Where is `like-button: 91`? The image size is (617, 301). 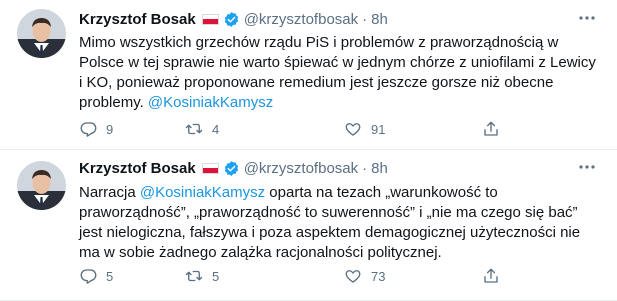 like-button: 91 is located at coordinates (364, 129).